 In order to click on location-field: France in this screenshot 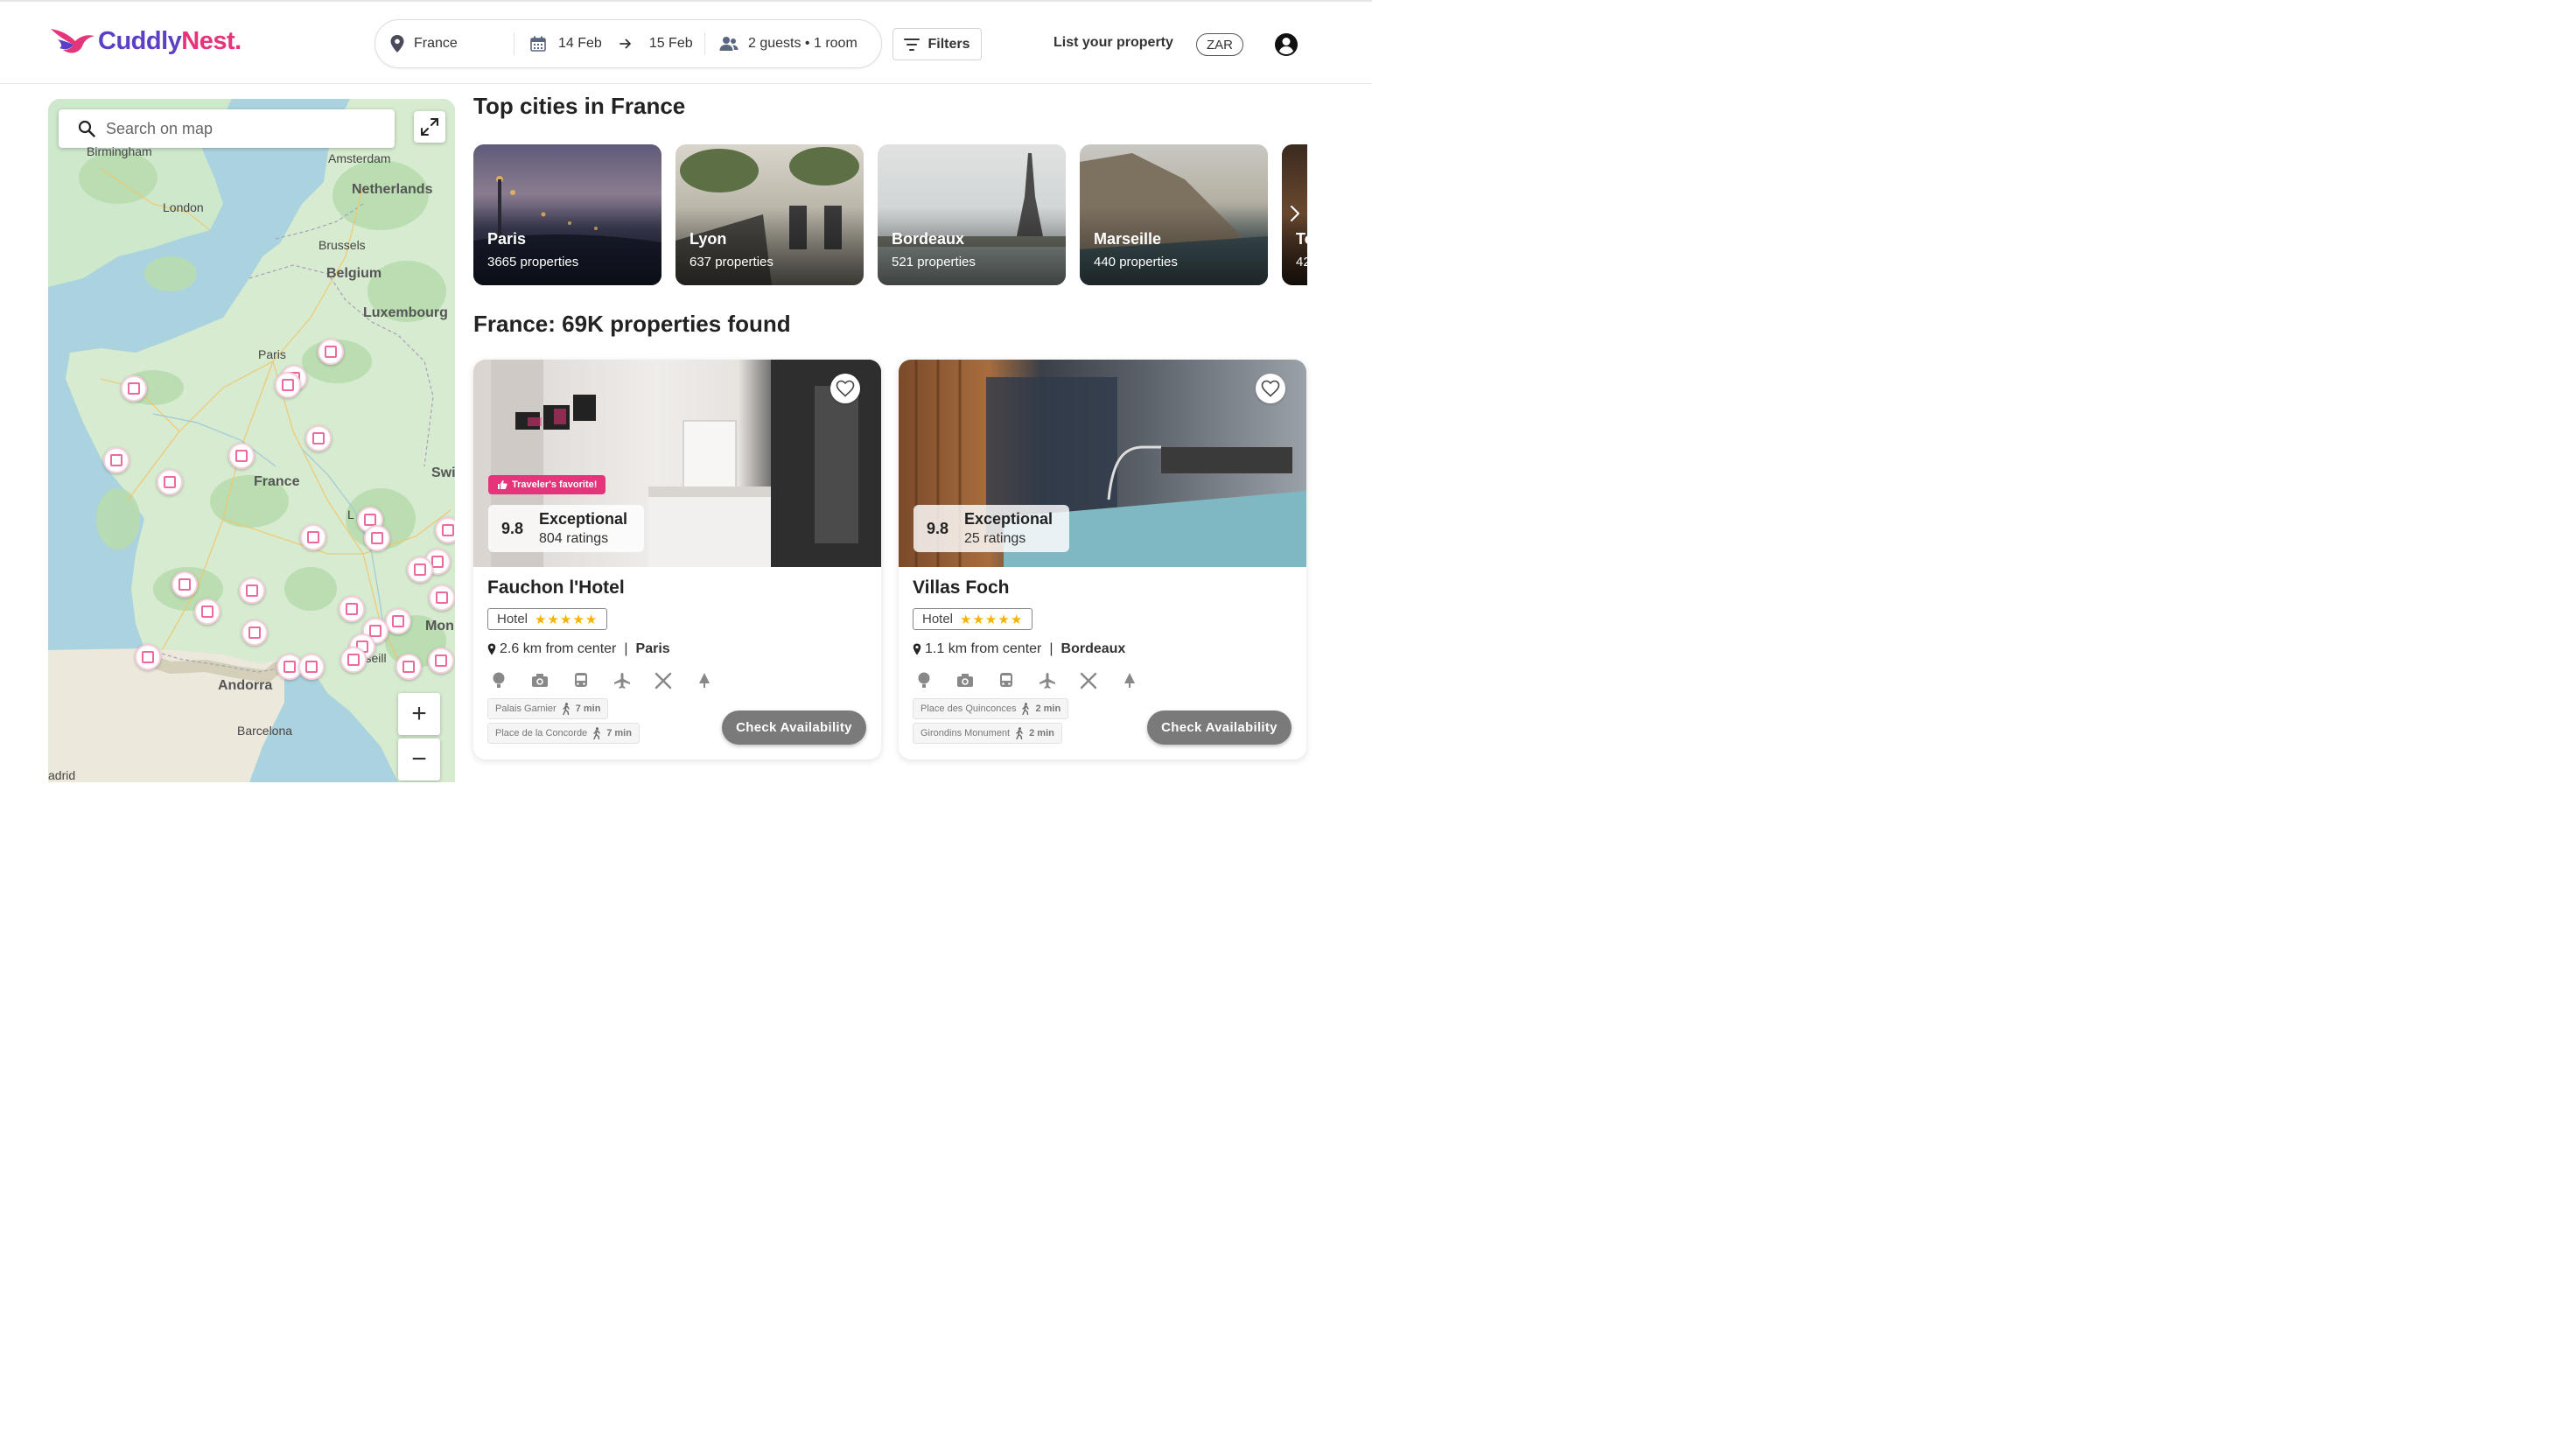, I will do `click(444, 43)`.